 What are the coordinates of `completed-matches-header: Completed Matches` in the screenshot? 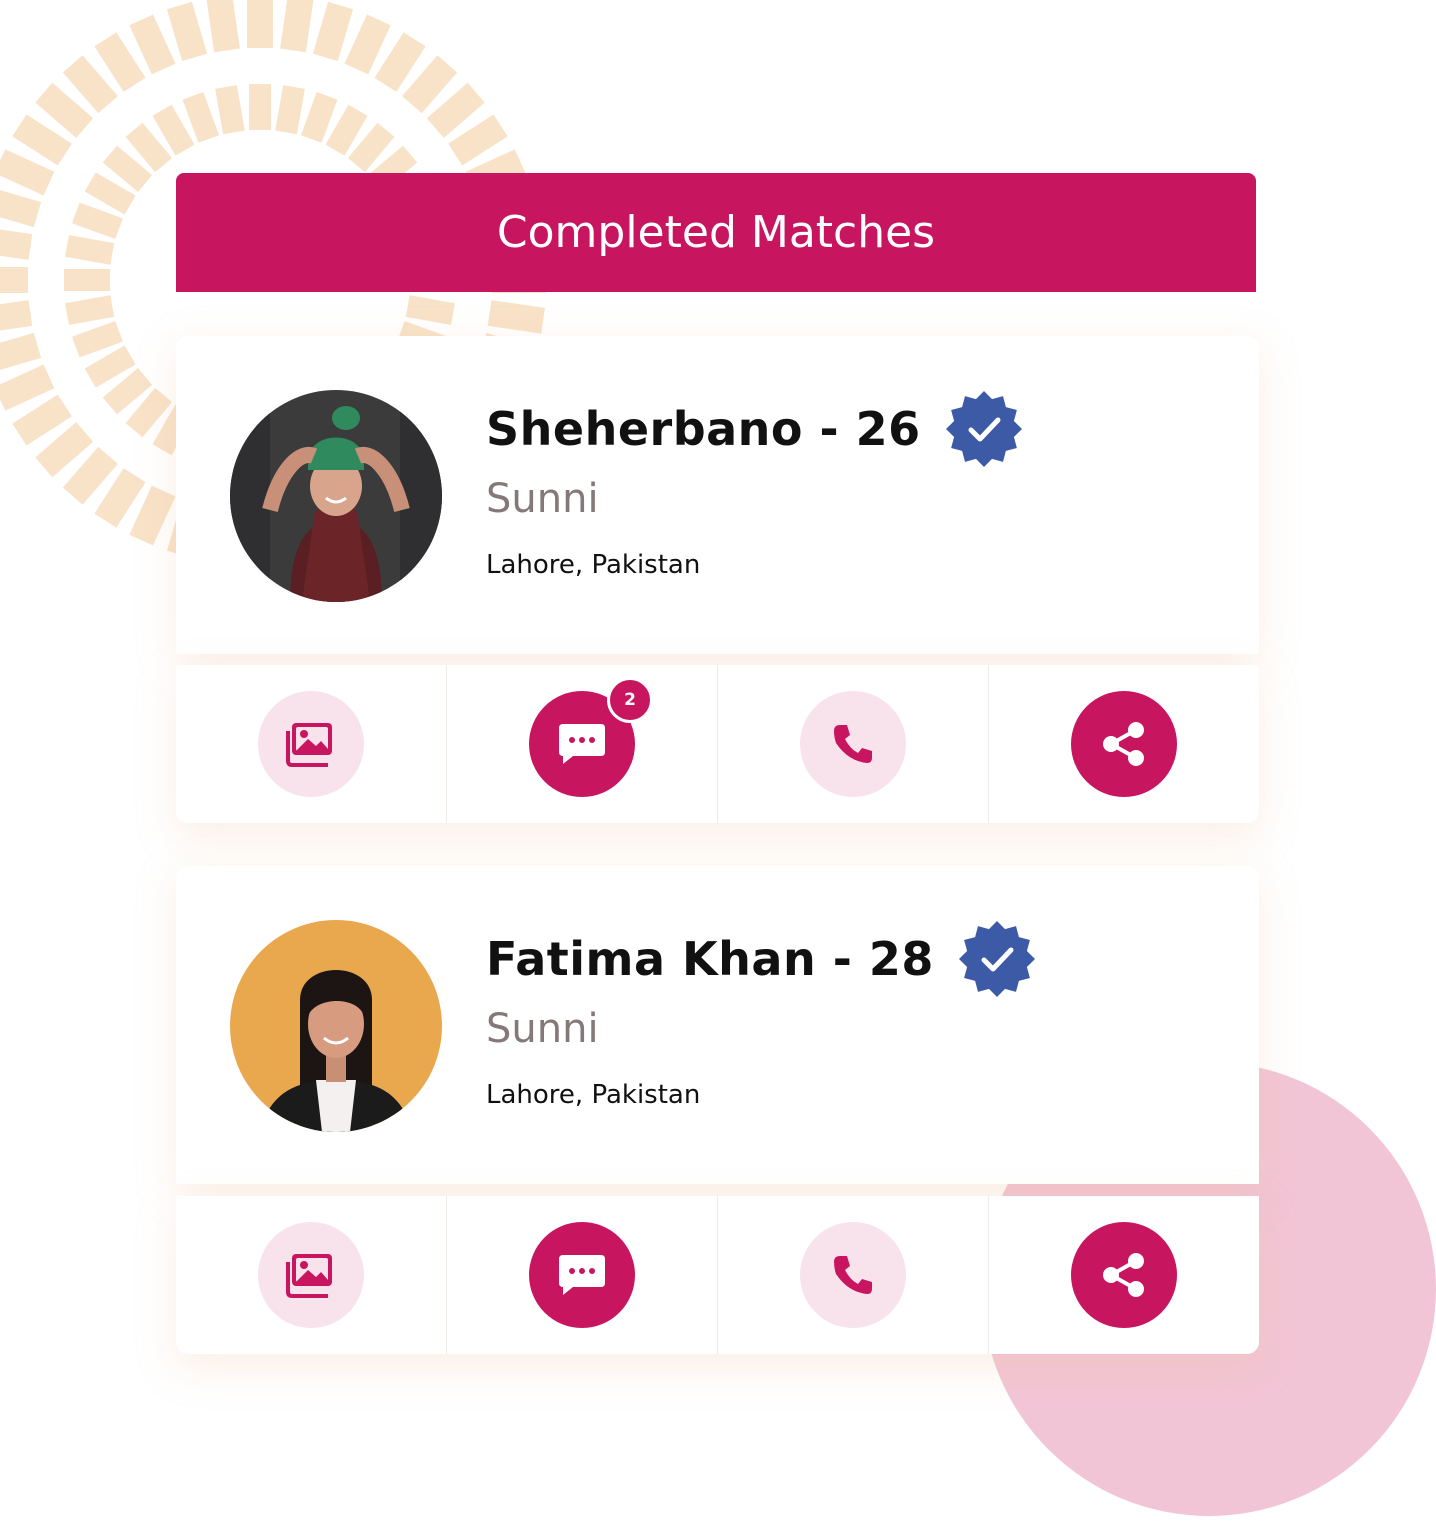 It's located at (716, 232).